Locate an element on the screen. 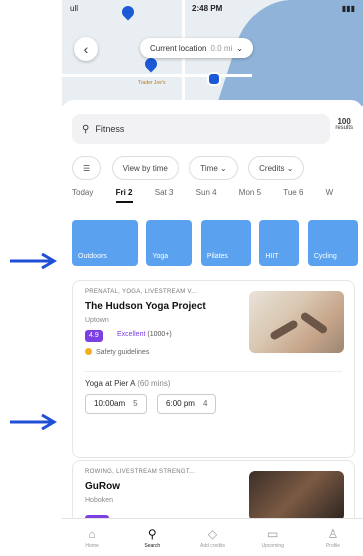 This screenshot has height=556, width=363. studio-neighborhood: Uptown is located at coordinates (97, 320).